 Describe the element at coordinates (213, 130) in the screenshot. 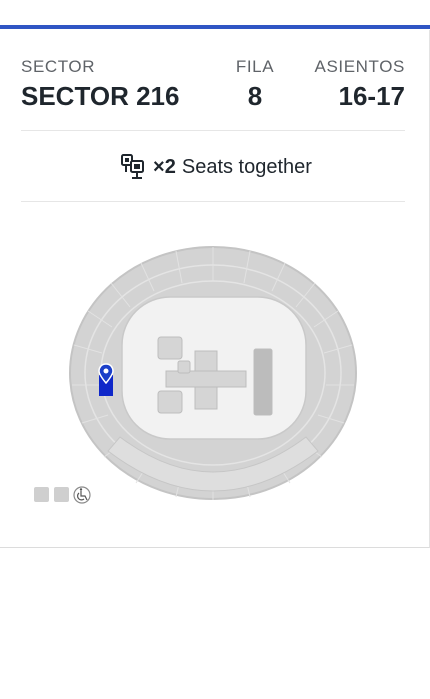

I see `divider-top` at that location.